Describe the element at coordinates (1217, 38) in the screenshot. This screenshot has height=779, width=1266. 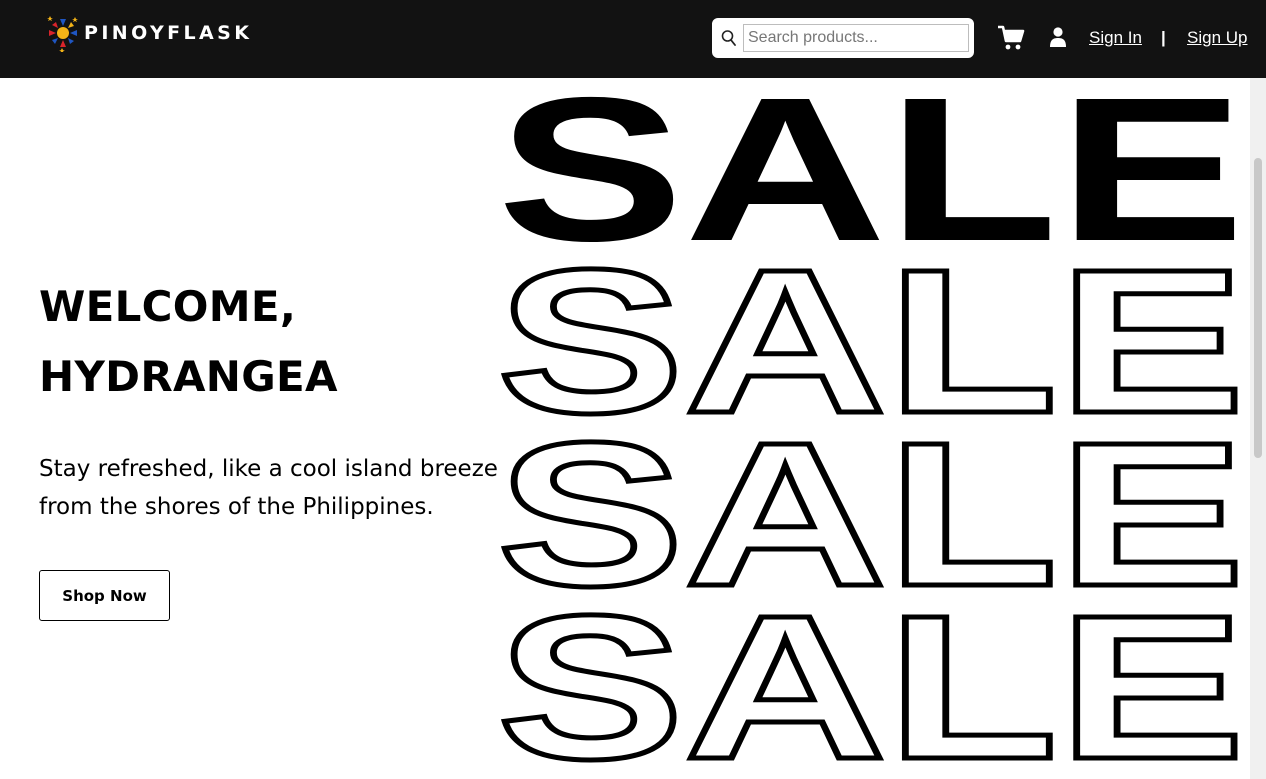
I see `sign-up-link: Sign Up` at that location.